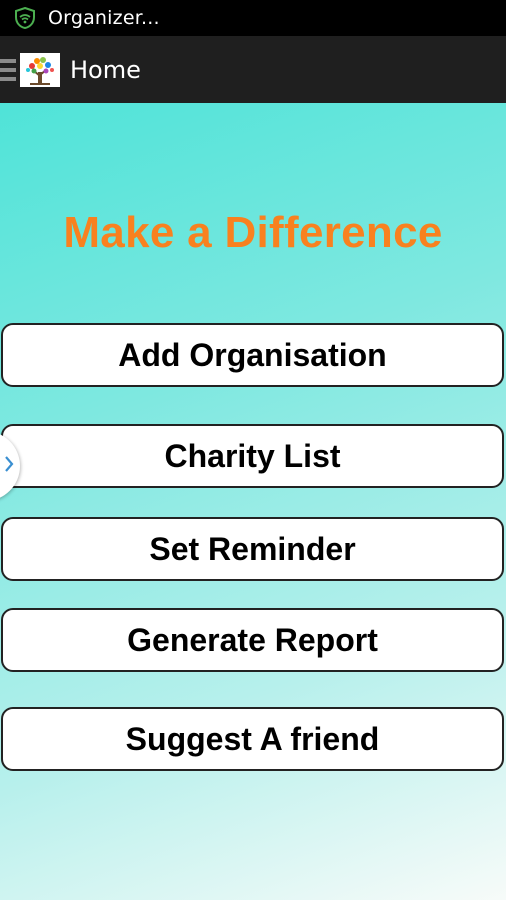 The image size is (506, 900). Describe the element at coordinates (9, 466) in the screenshot. I see `chevron-right-icon` at that location.